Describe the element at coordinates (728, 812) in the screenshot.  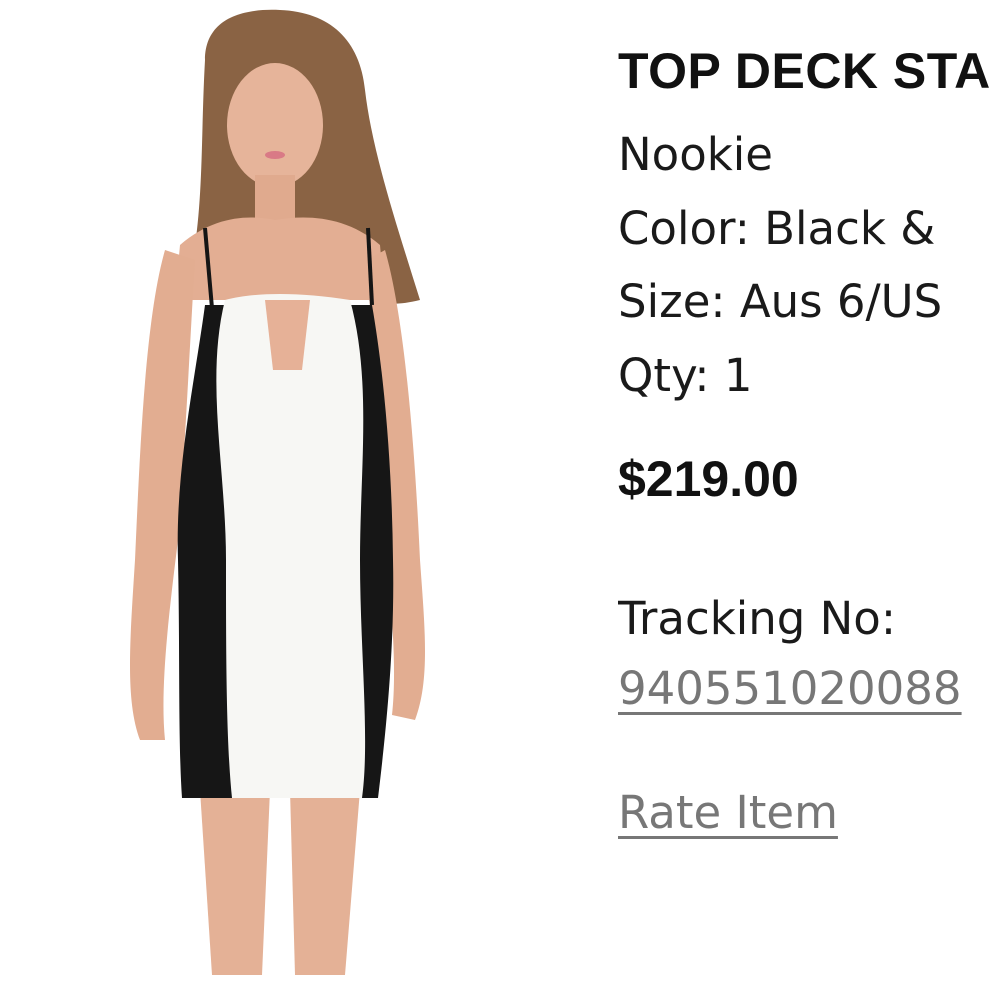
I see `rate-item-link: Rate Item` at that location.